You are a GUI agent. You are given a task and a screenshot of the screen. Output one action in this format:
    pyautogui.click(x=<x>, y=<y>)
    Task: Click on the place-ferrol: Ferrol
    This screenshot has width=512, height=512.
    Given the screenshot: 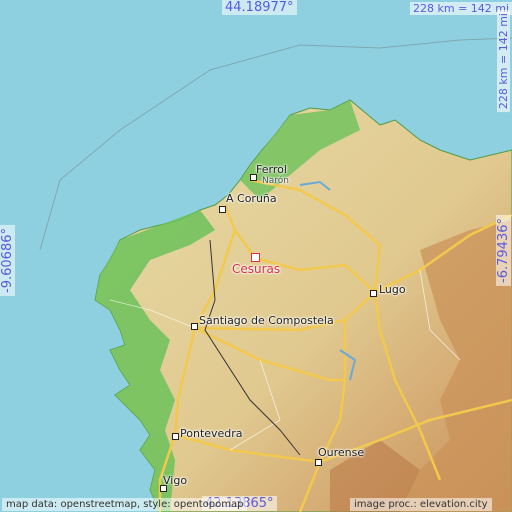 What is the action you would take?
    pyautogui.click(x=271, y=169)
    